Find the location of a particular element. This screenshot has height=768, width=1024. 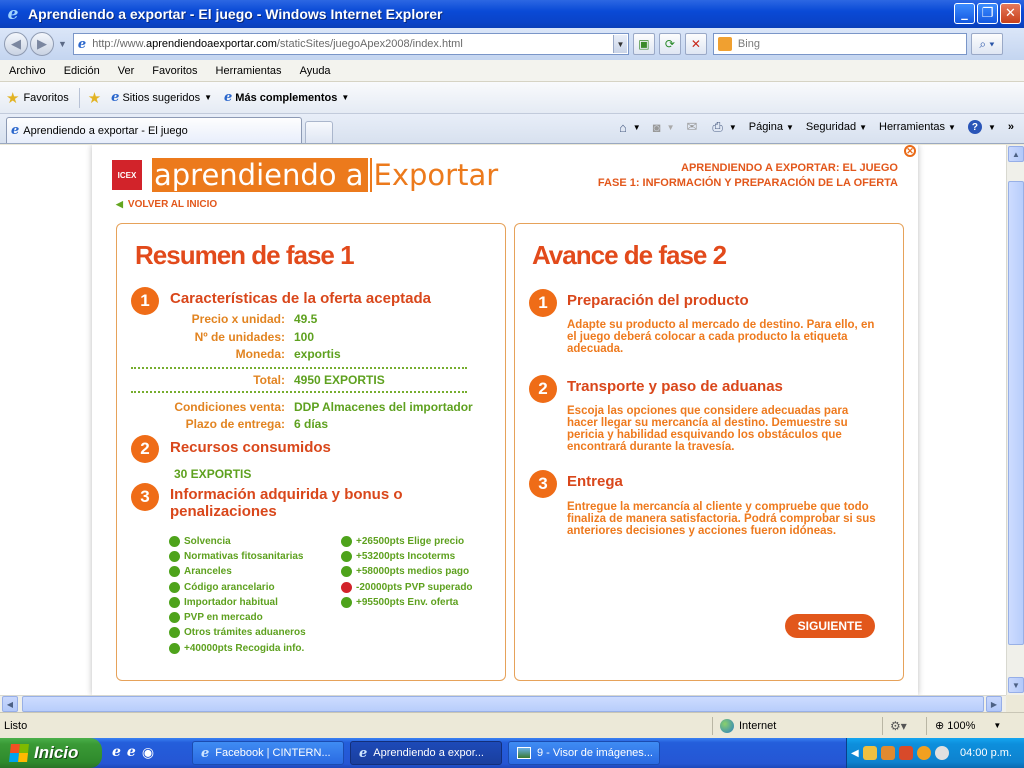

horizontal-scrollbar: ◀ ▶ is located at coordinates (503, 703).